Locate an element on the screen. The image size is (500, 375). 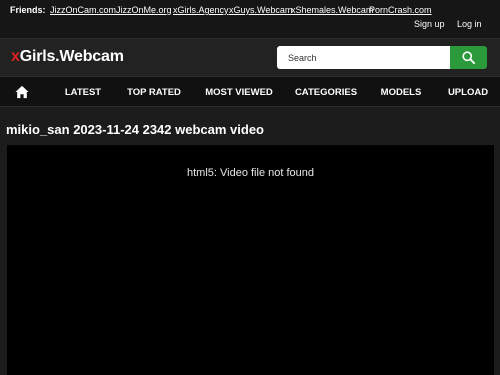
nav-models: MODELS is located at coordinates (401, 92).